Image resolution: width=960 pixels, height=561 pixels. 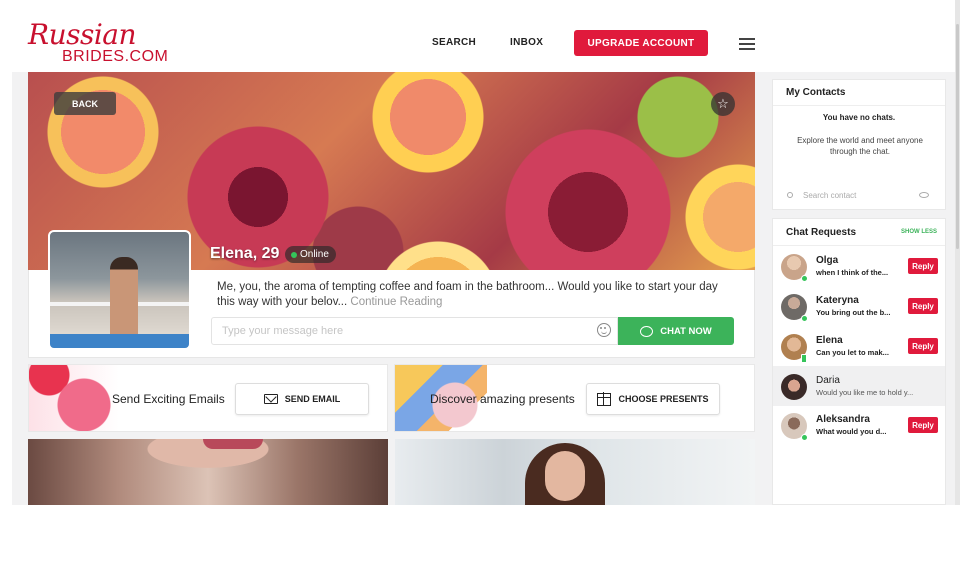 I want to click on back-button: BACK, so click(x=85, y=103).